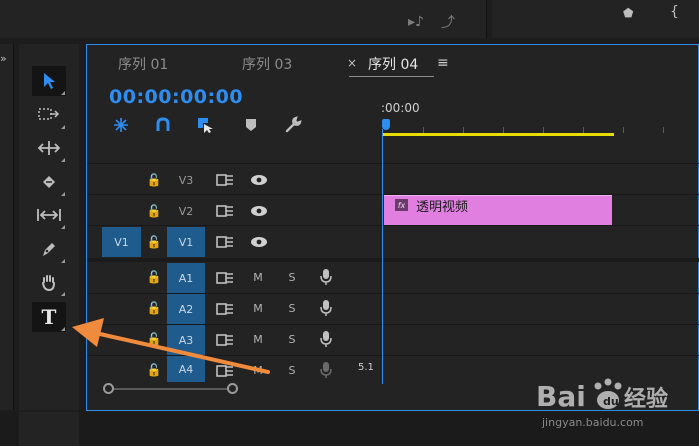 The width and height of the screenshot is (699, 446). Describe the element at coordinates (170, 389) in the screenshot. I see `zoom-scrollbar` at that location.